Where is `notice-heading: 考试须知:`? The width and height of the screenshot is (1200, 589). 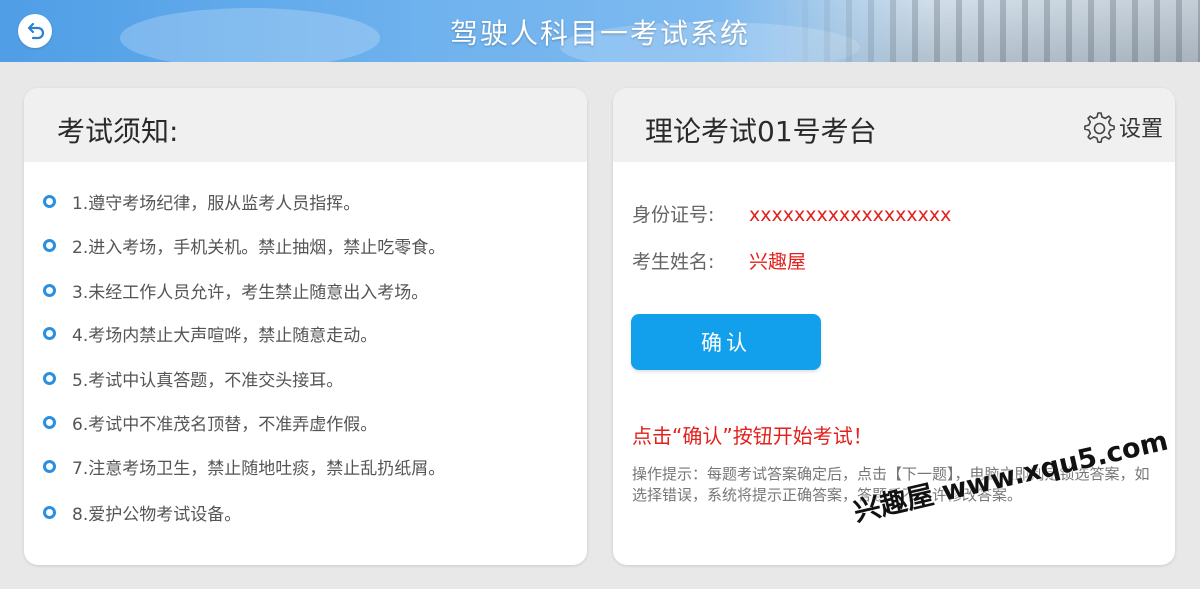 notice-heading: 考试须知: is located at coordinates (118, 131).